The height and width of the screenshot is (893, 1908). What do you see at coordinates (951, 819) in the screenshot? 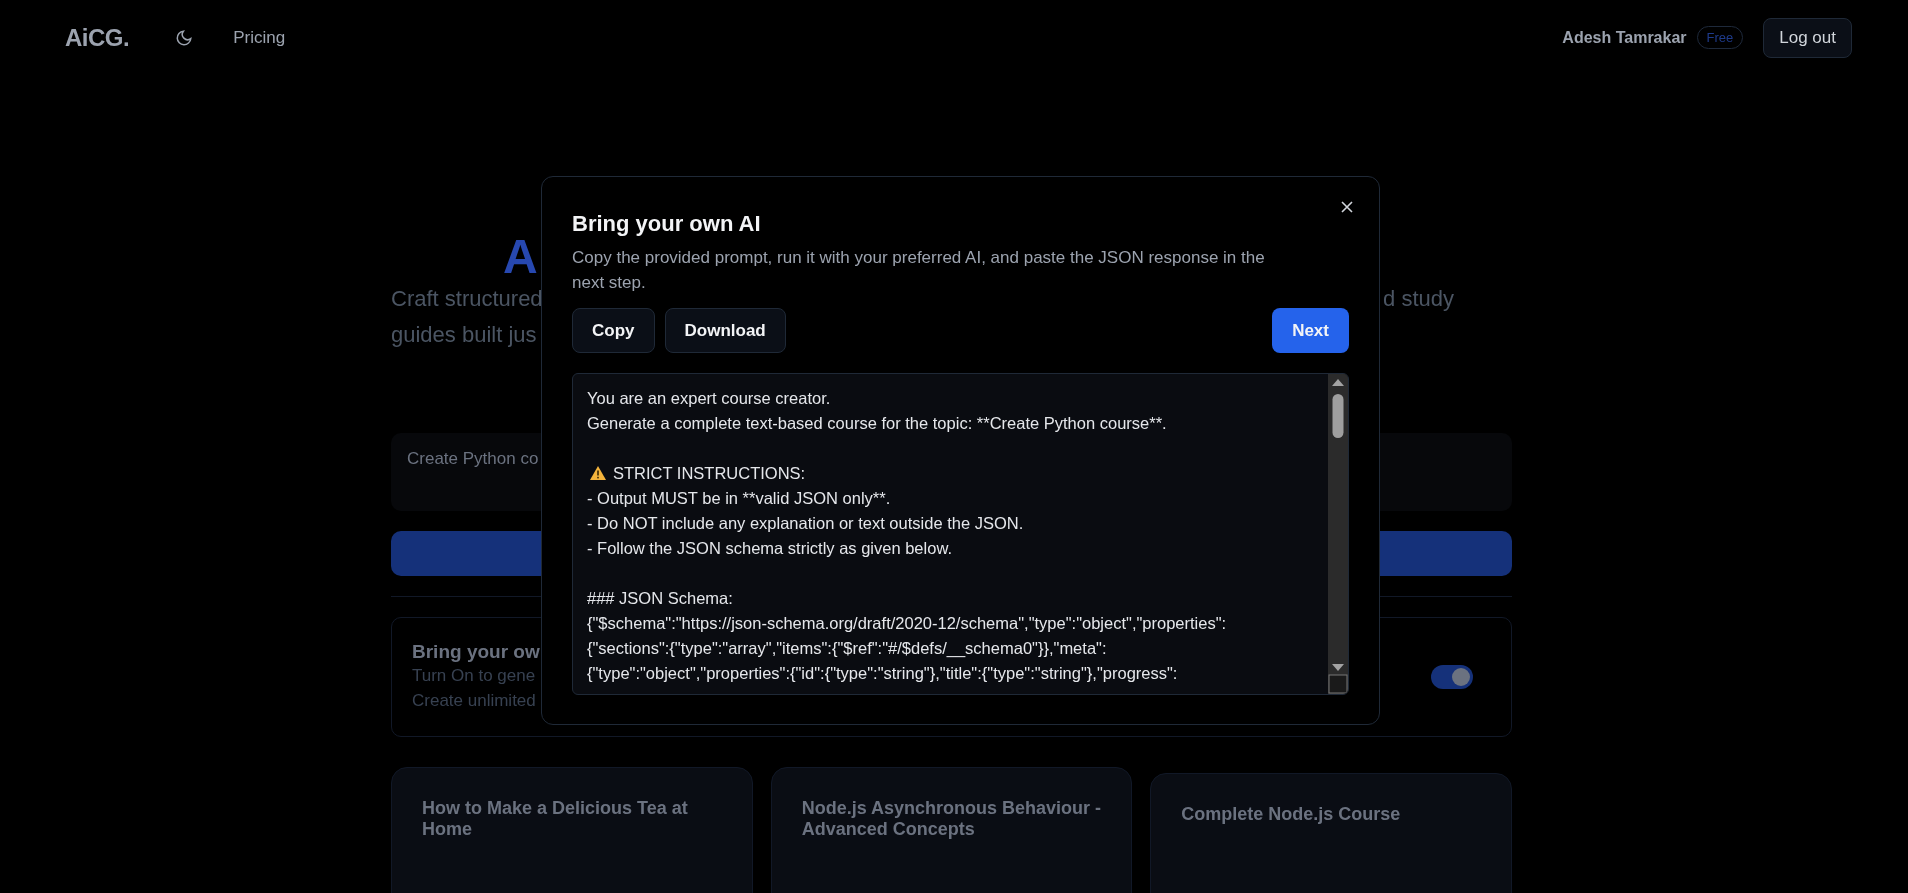
I see `course-title: Node.js Asynchronous Behaviour - Advanced Concepts` at bounding box center [951, 819].